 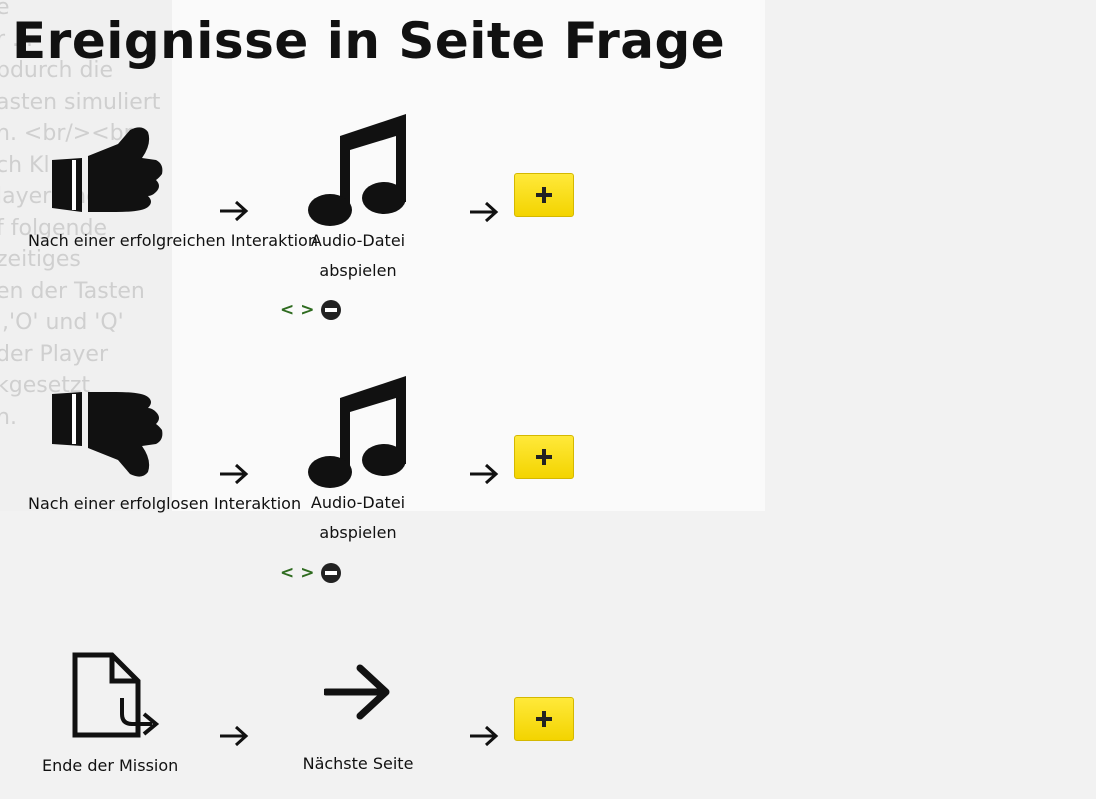 What do you see at coordinates (107, 169) in the screenshot?
I see `thumbs-up-icon` at bounding box center [107, 169].